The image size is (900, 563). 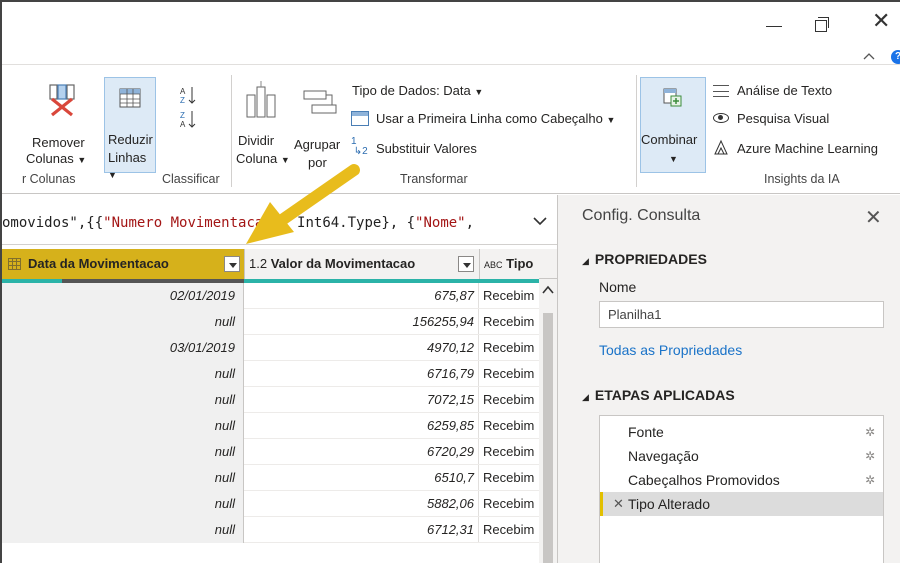 I want to click on analise-texto-button: Análise de Texto, so click(x=784, y=91).